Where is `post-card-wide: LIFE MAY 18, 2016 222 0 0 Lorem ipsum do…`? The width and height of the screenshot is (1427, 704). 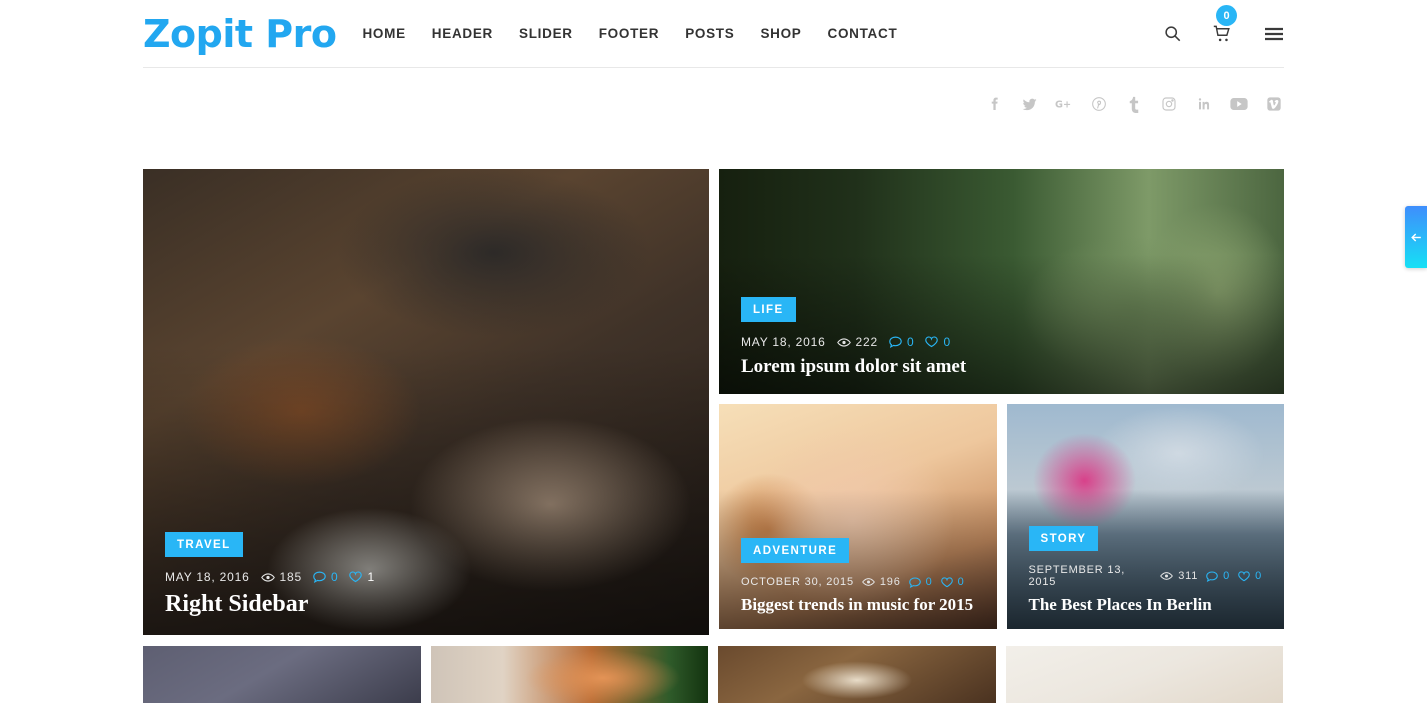
post-card-wide: LIFE MAY 18, 2016 222 0 0 Lorem ipsum do… is located at coordinates (1001, 281).